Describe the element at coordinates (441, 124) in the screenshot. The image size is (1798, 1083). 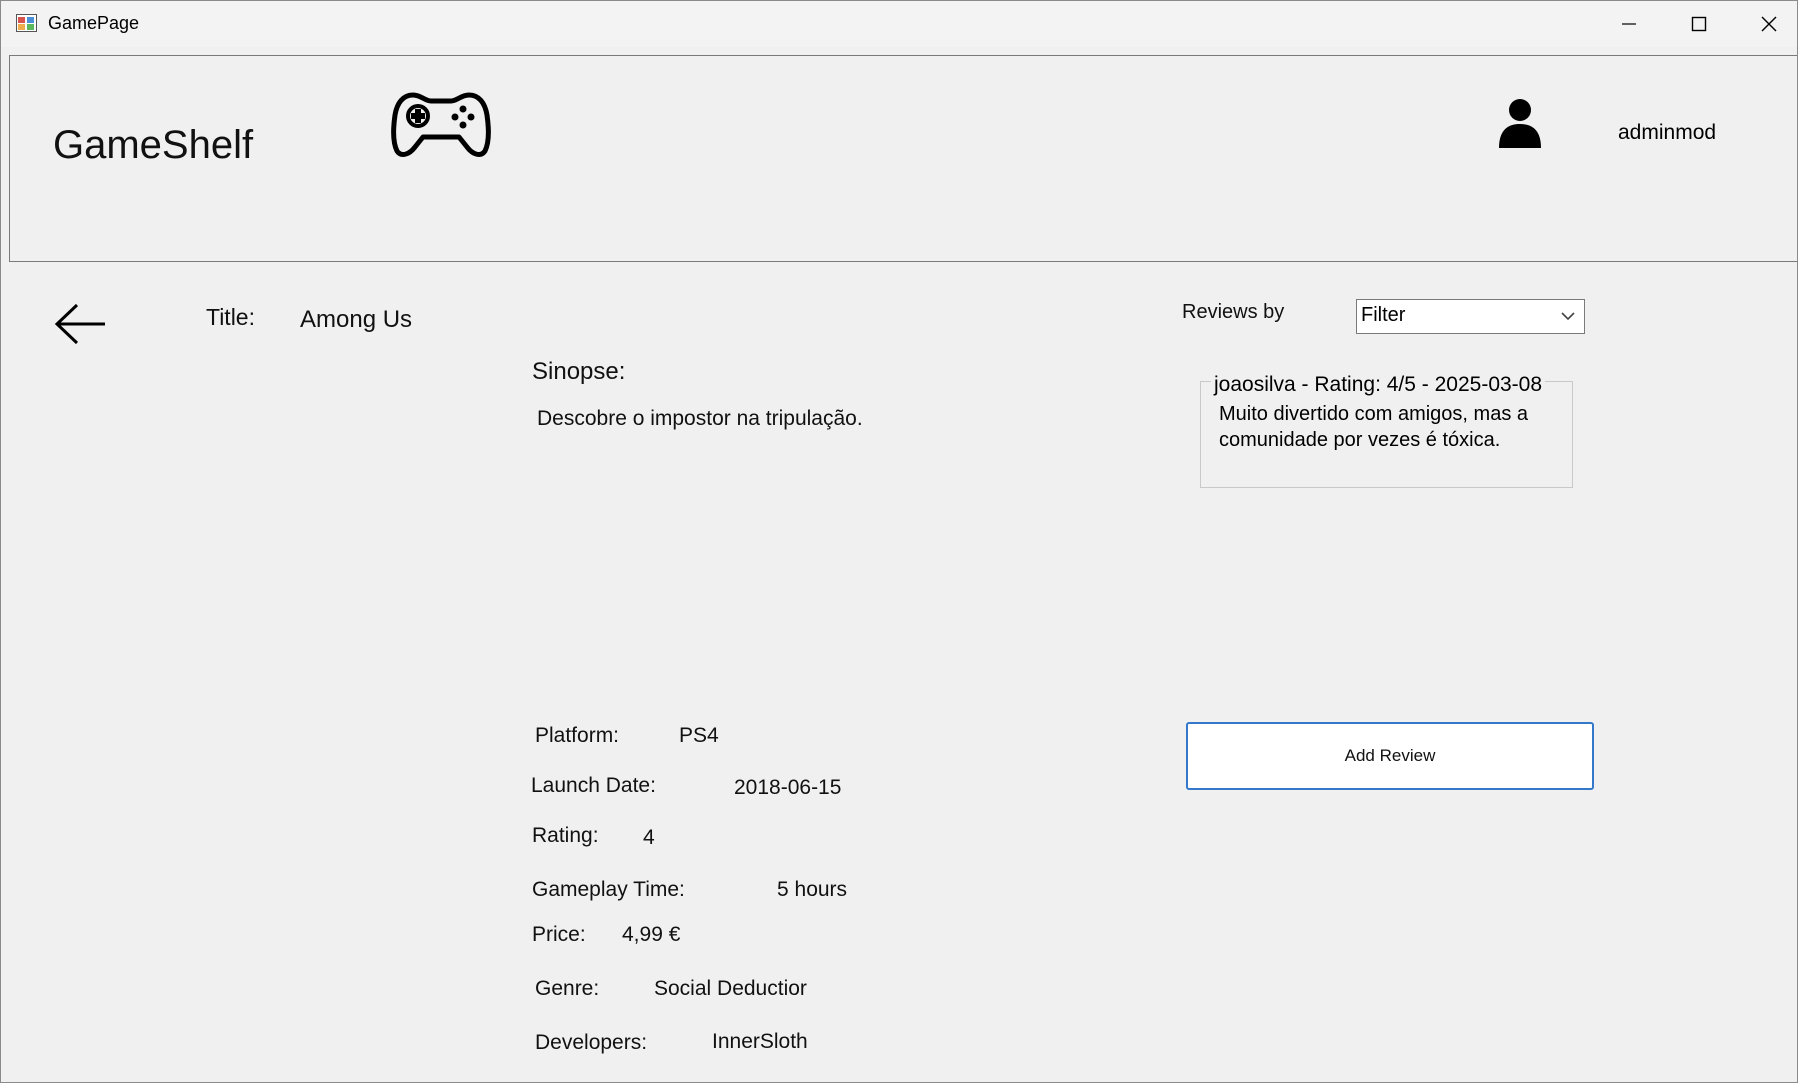
I see `gamepad-icon` at that location.